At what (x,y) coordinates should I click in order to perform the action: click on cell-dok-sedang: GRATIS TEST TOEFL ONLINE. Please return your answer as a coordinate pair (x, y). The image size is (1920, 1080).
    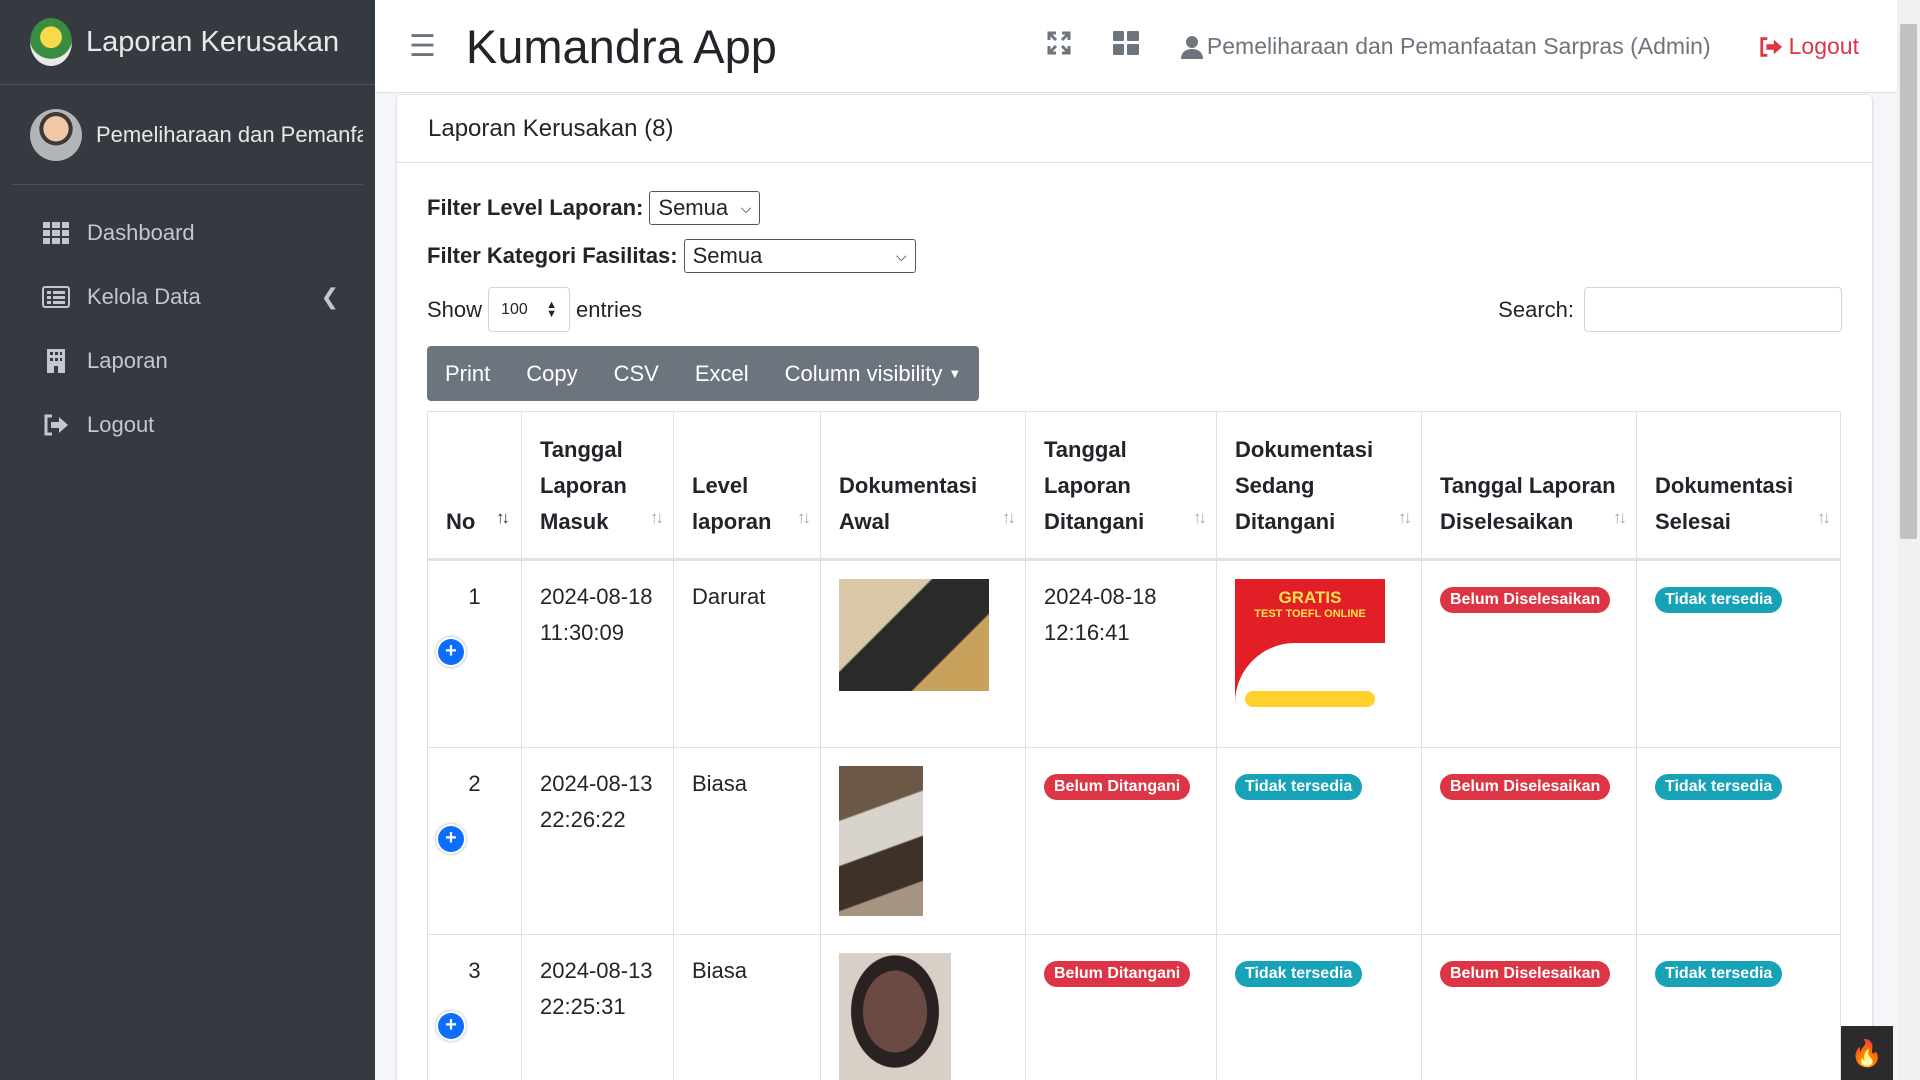
    Looking at the image, I should click on (1319, 653).